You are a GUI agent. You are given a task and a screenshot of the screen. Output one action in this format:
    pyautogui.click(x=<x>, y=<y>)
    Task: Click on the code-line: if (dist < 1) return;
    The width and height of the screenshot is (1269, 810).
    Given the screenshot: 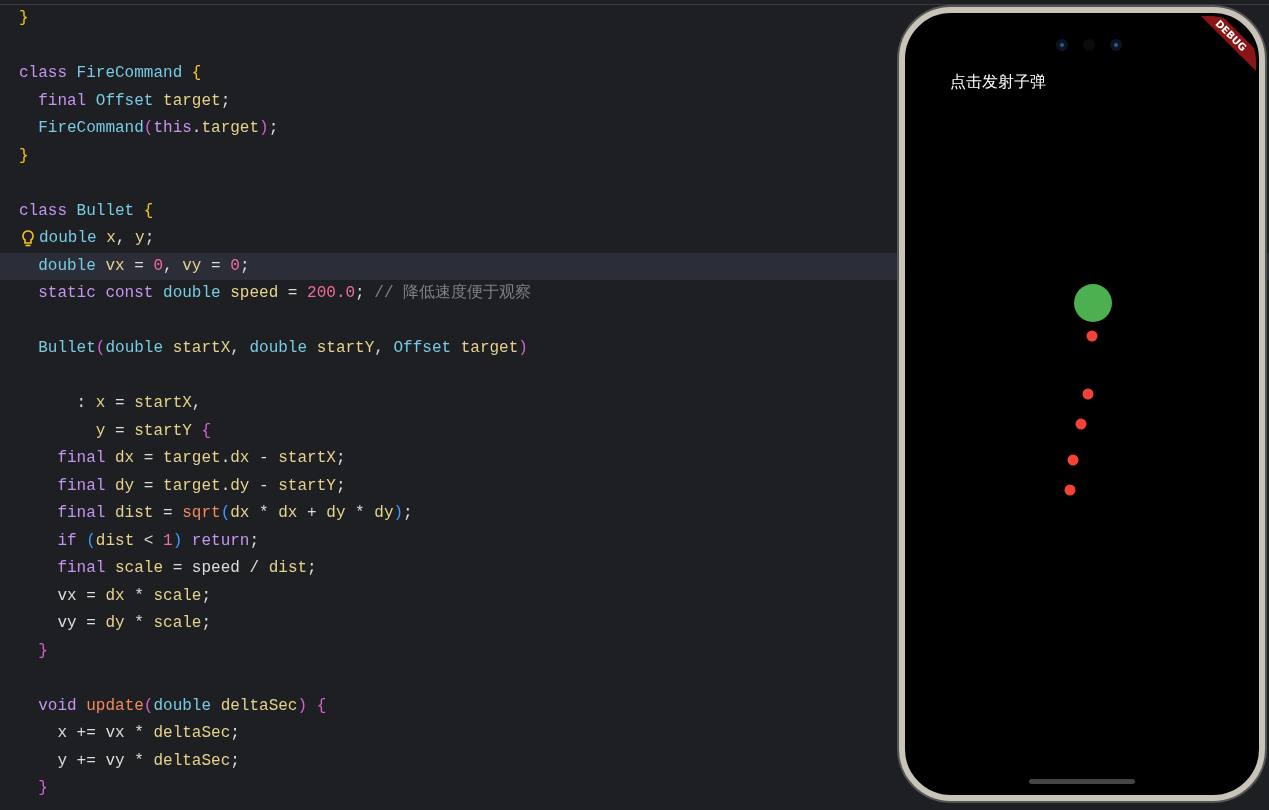 What is the action you would take?
    pyautogui.click(x=158, y=541)
    